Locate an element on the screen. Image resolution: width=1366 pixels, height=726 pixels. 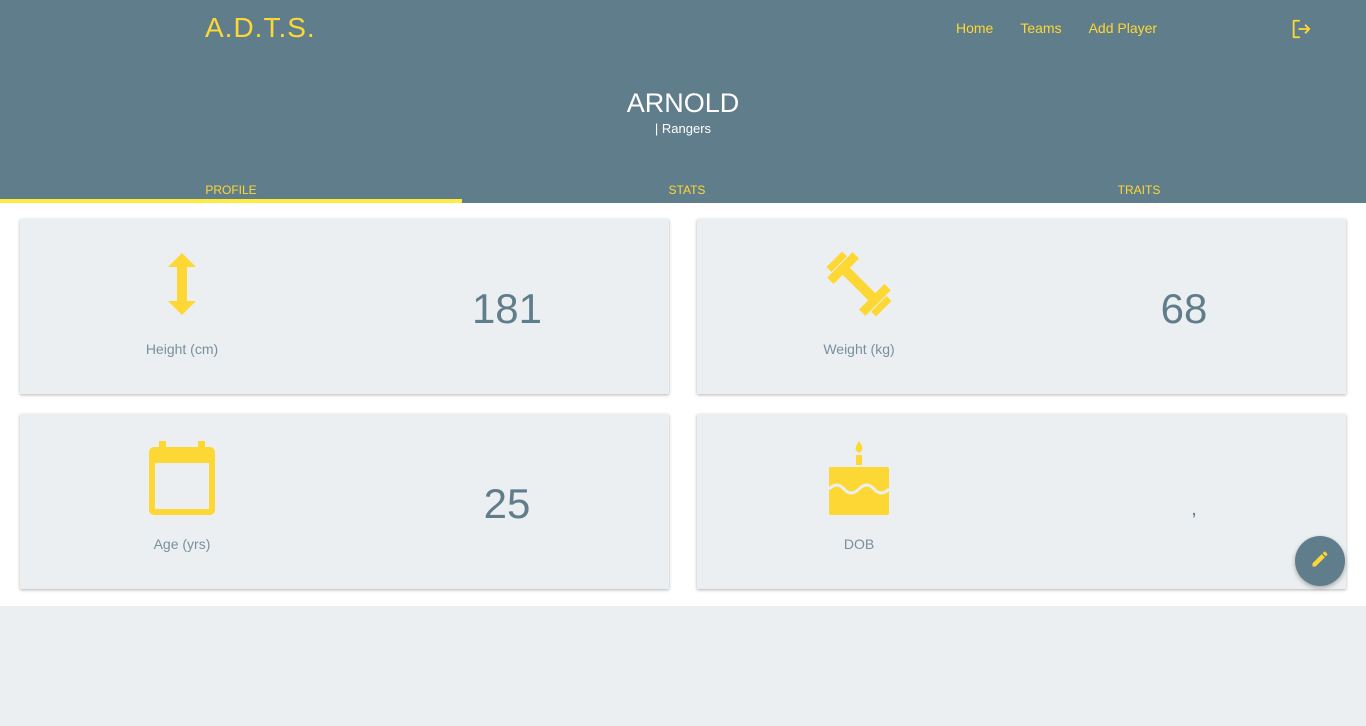
tab-stats: STATS is located at coordinates (687, 190).